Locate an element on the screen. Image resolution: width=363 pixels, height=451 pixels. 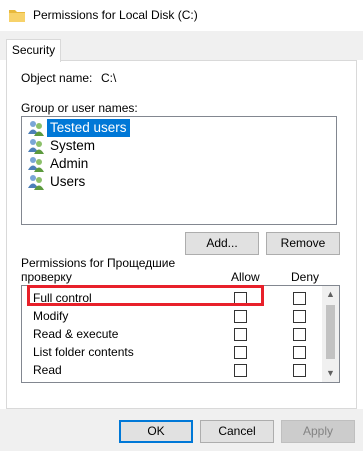
list-item-users: Users is located at coordinates (179, 182).